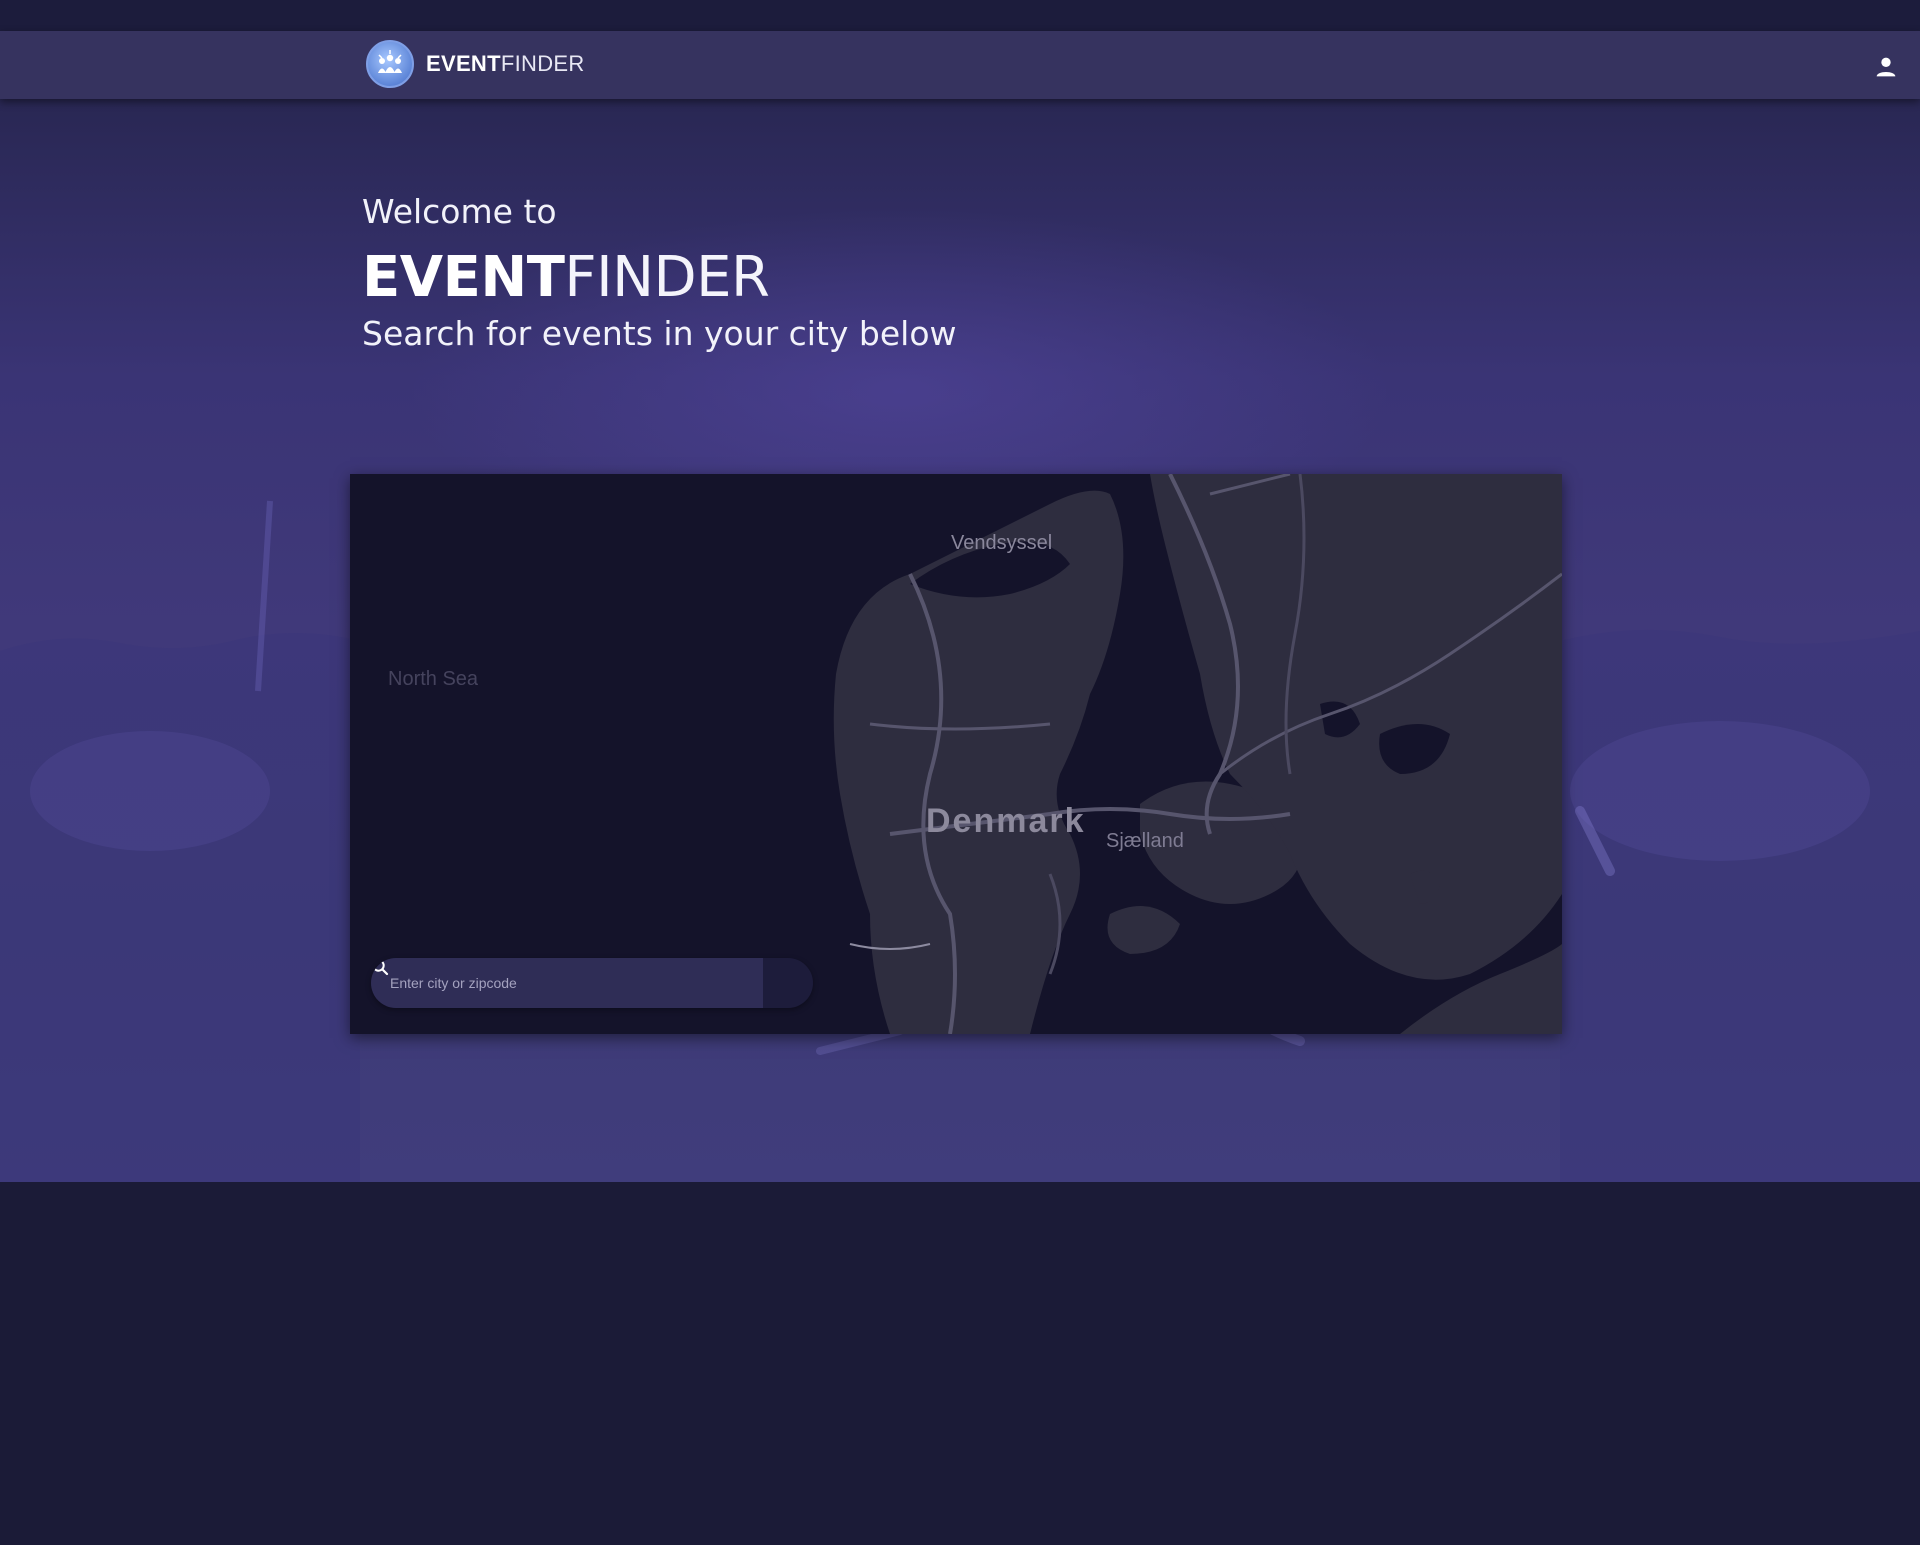 The width and height of the screenshot is (1920, 1545). What do you see at coordinates (1145, 841) in the screenshot?
I see `map-label-sjaelland: Sjælland` at bounding box center [1145, 841].